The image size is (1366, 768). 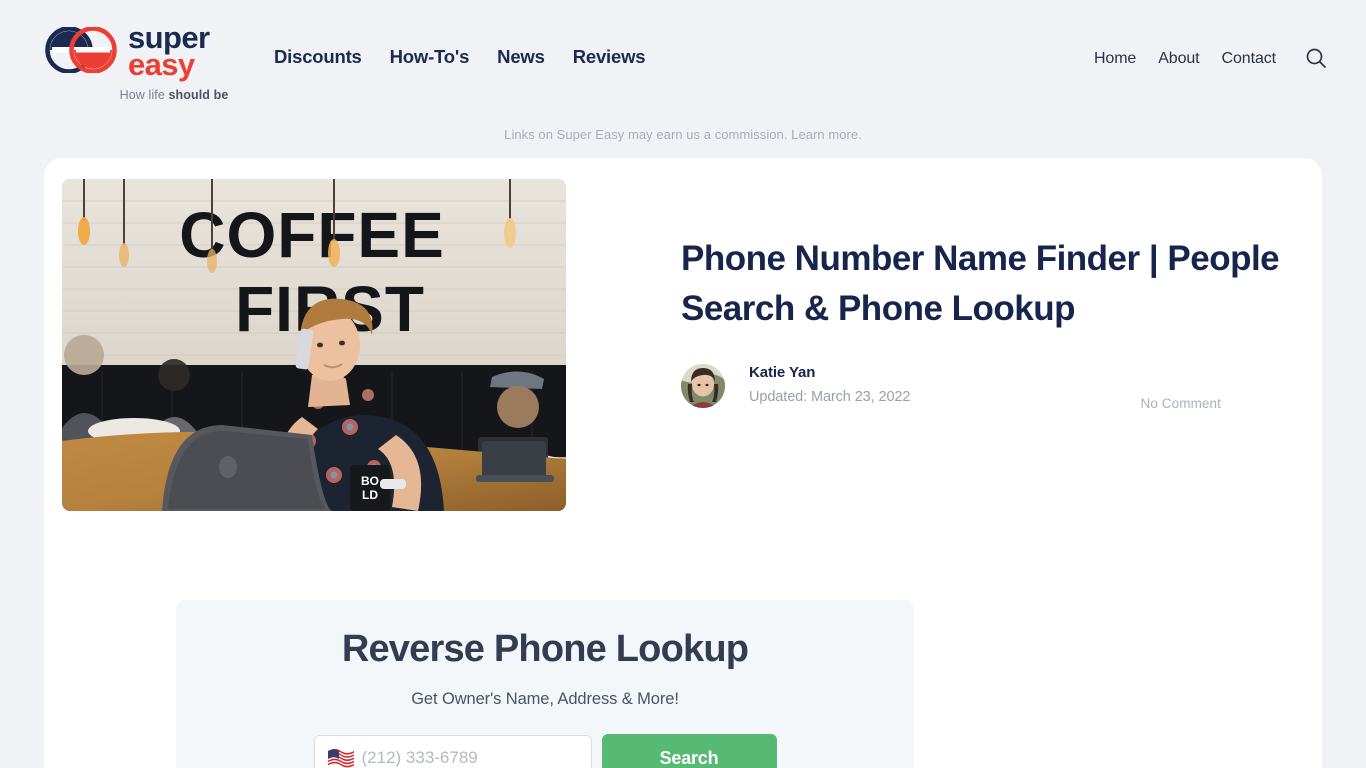 I want to click on phone-input-wrapper, so click(x=452, y=751).